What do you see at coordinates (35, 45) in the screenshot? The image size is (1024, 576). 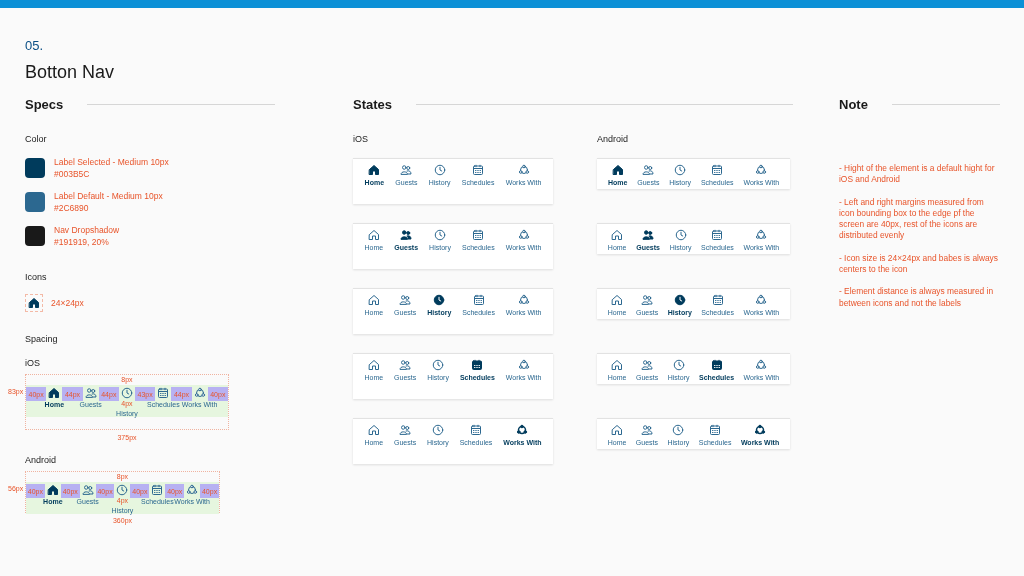 I see `section-number: 05.` at bounding box center [35, 45].